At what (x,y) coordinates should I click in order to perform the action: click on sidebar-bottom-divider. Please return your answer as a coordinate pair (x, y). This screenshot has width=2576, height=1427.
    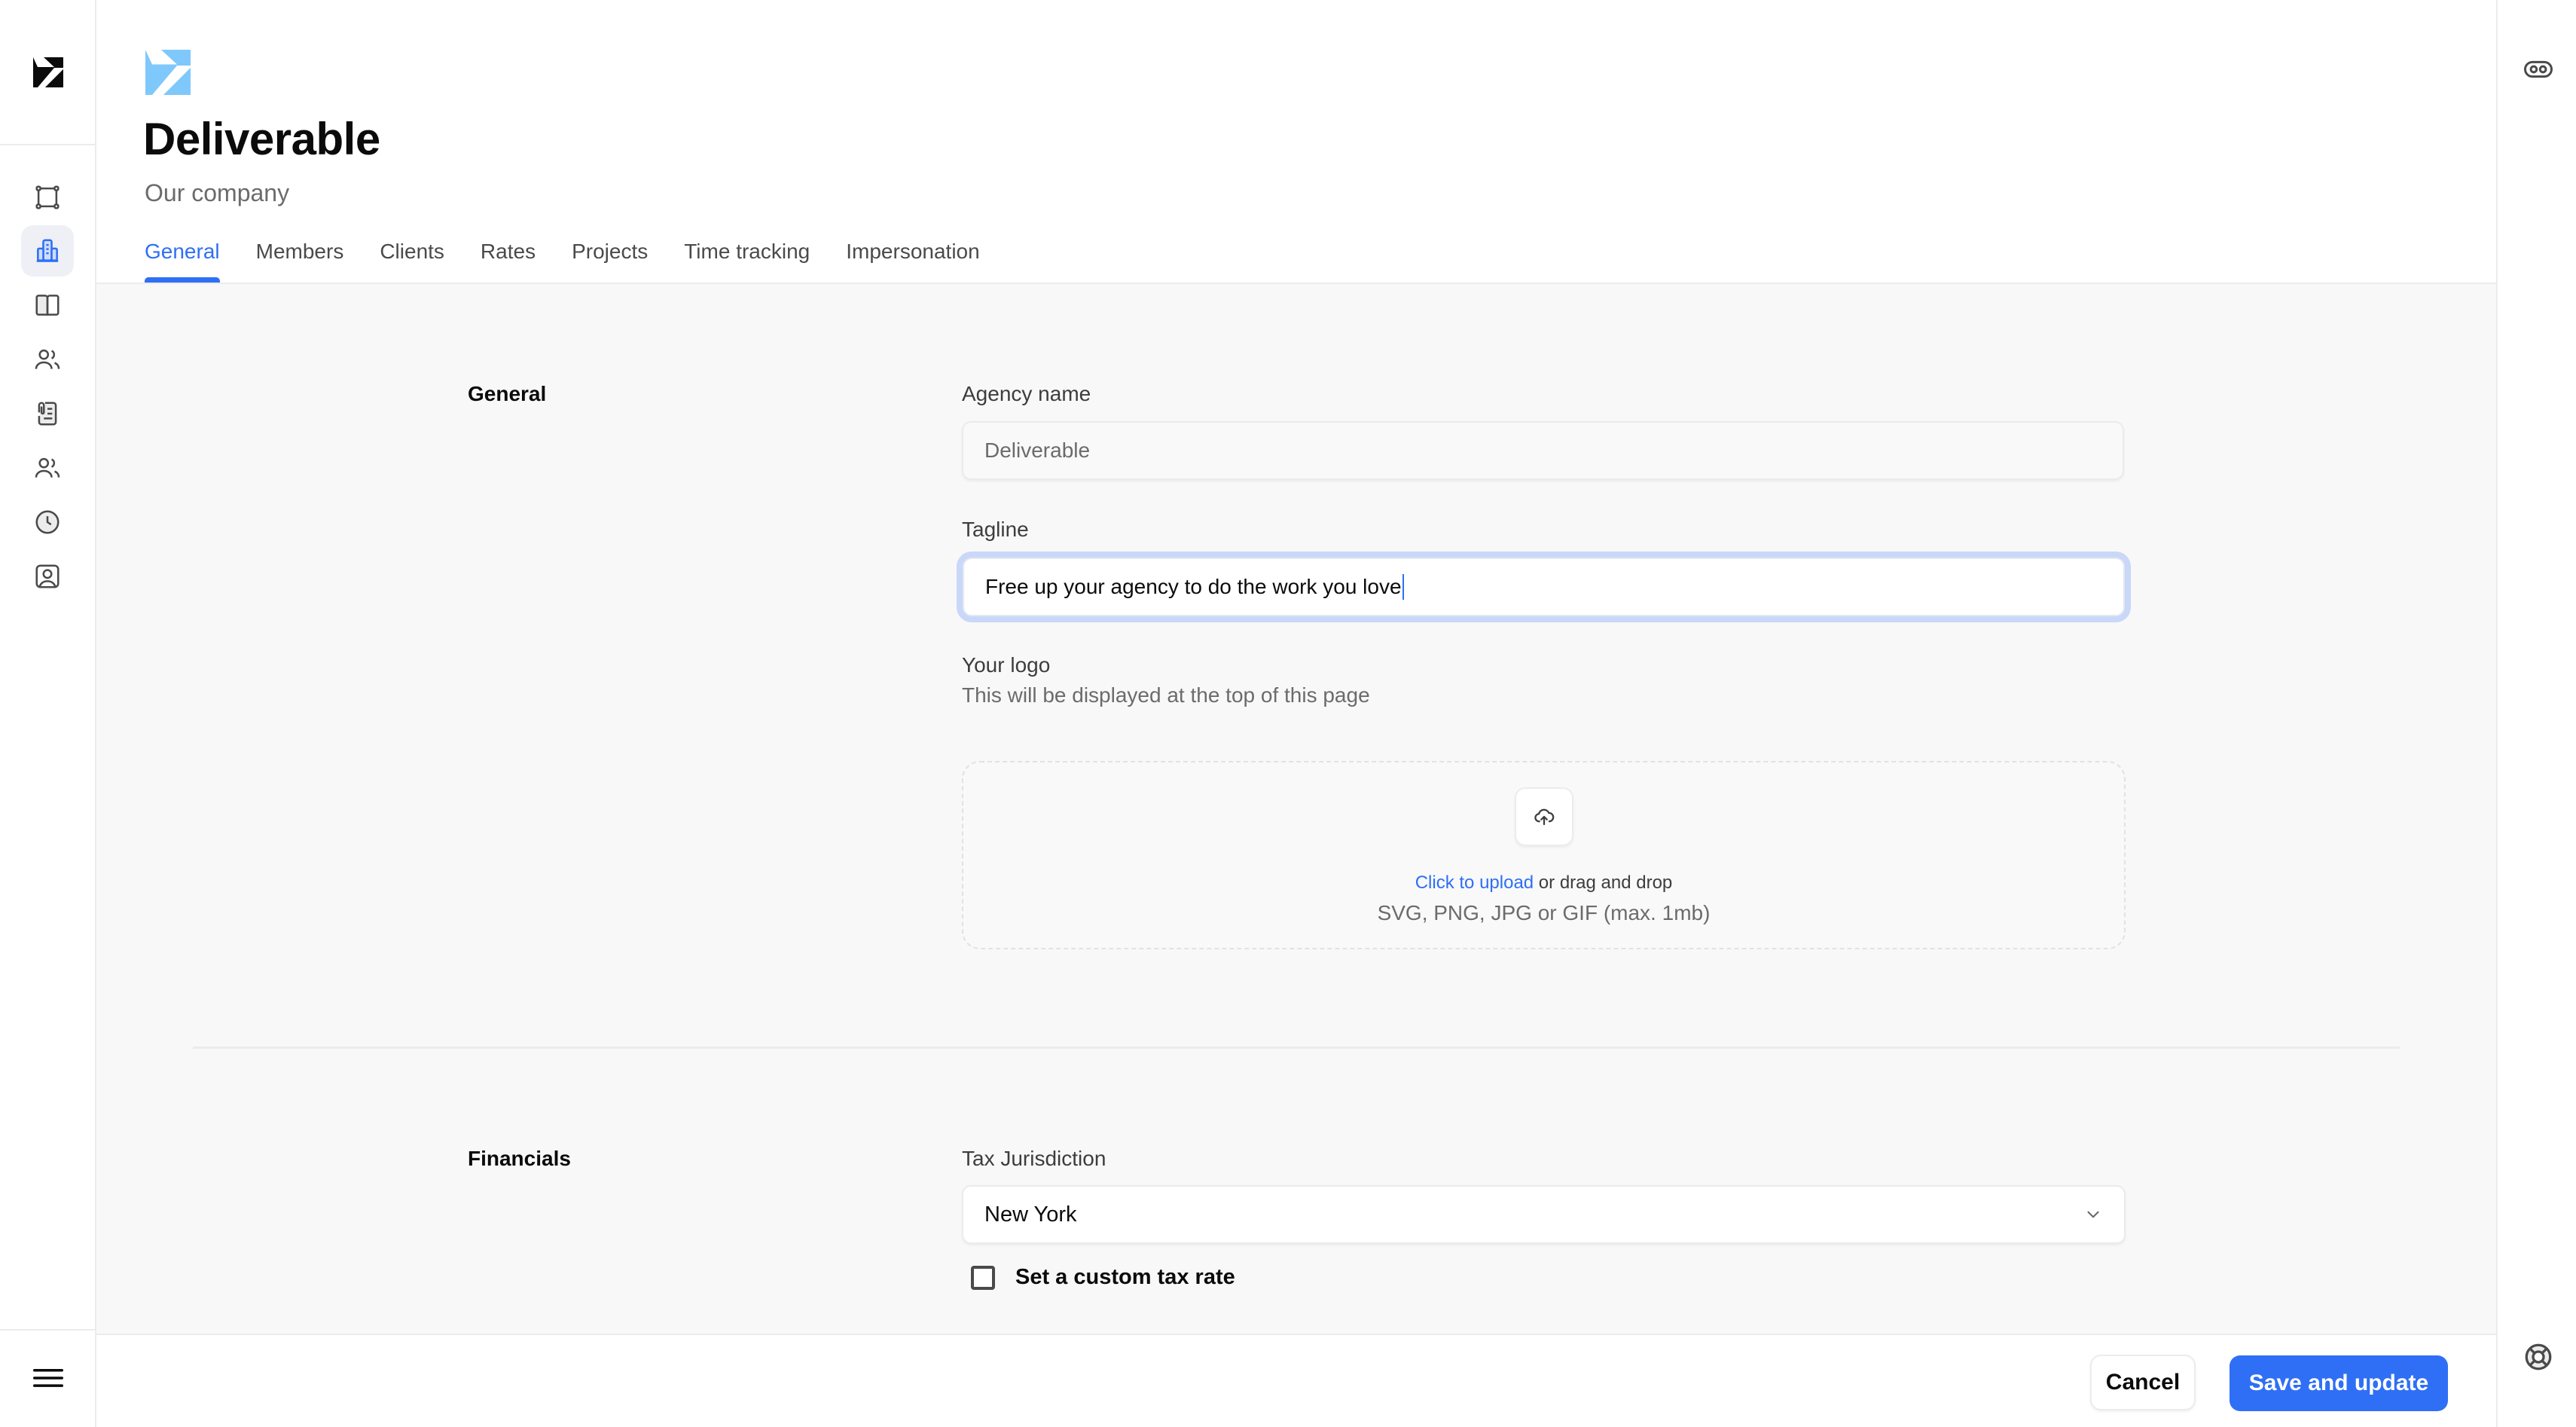
    Looking at the image, I should click on (48, 1330).